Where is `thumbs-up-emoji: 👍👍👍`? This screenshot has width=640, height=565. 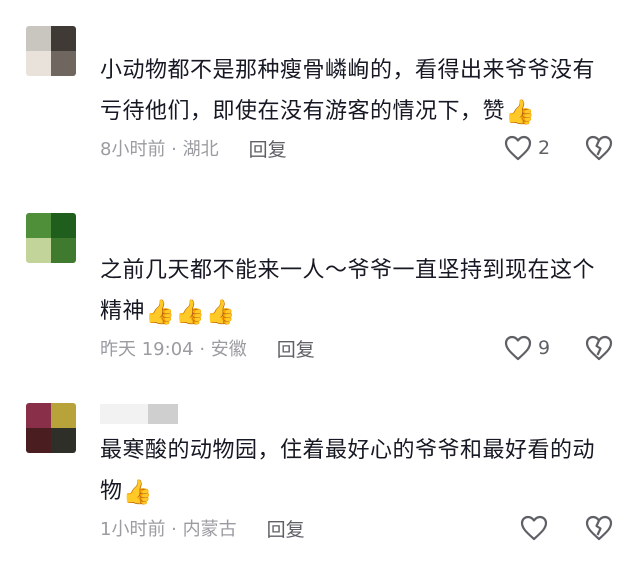
thumbs-up-emoji: 👍👍👍 is located at coordinates (191, 312).